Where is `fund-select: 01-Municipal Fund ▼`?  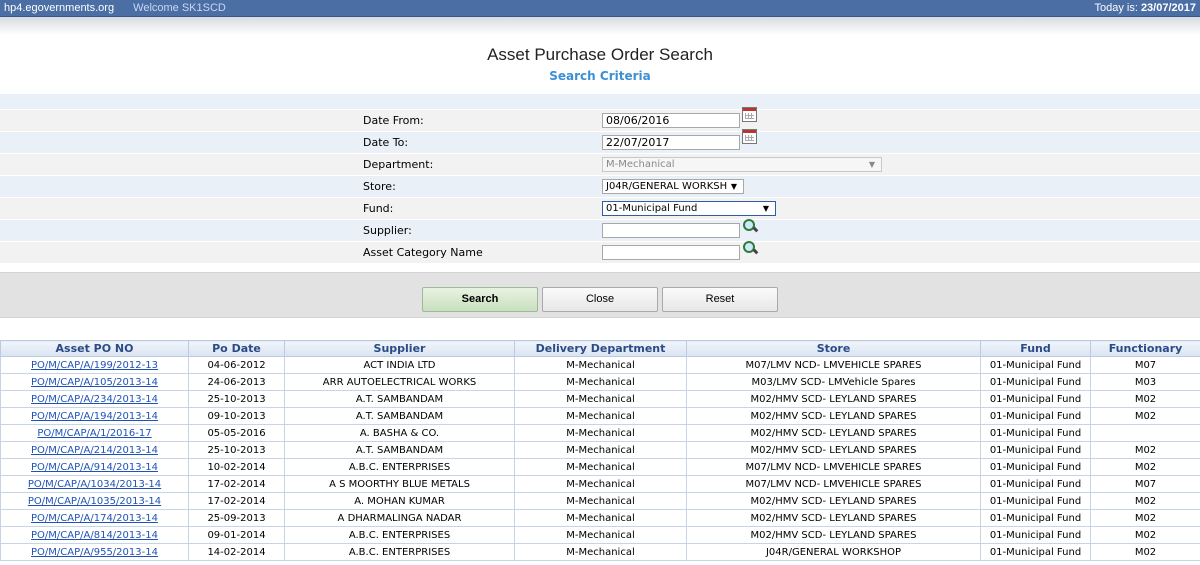
fund-select: 01-Municipal Fund ▼ is located at coordinates (689, 208).